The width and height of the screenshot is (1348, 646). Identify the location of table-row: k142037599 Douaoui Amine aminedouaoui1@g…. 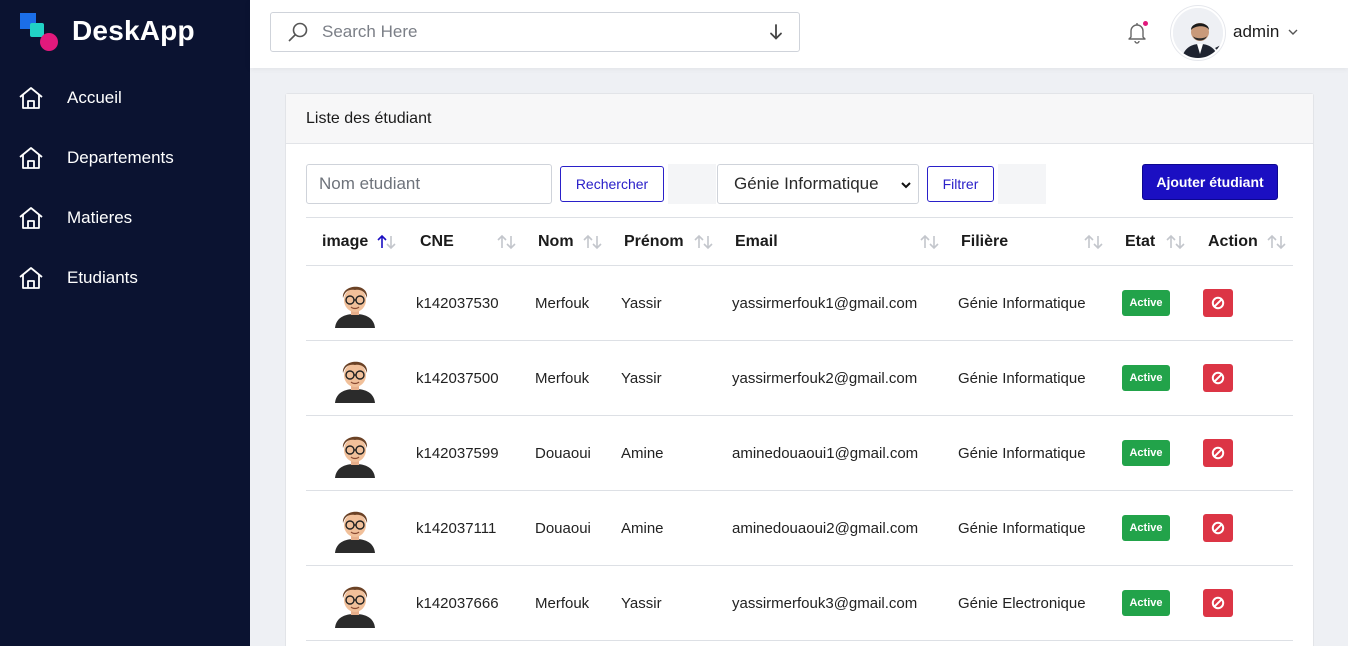
(799, 453).